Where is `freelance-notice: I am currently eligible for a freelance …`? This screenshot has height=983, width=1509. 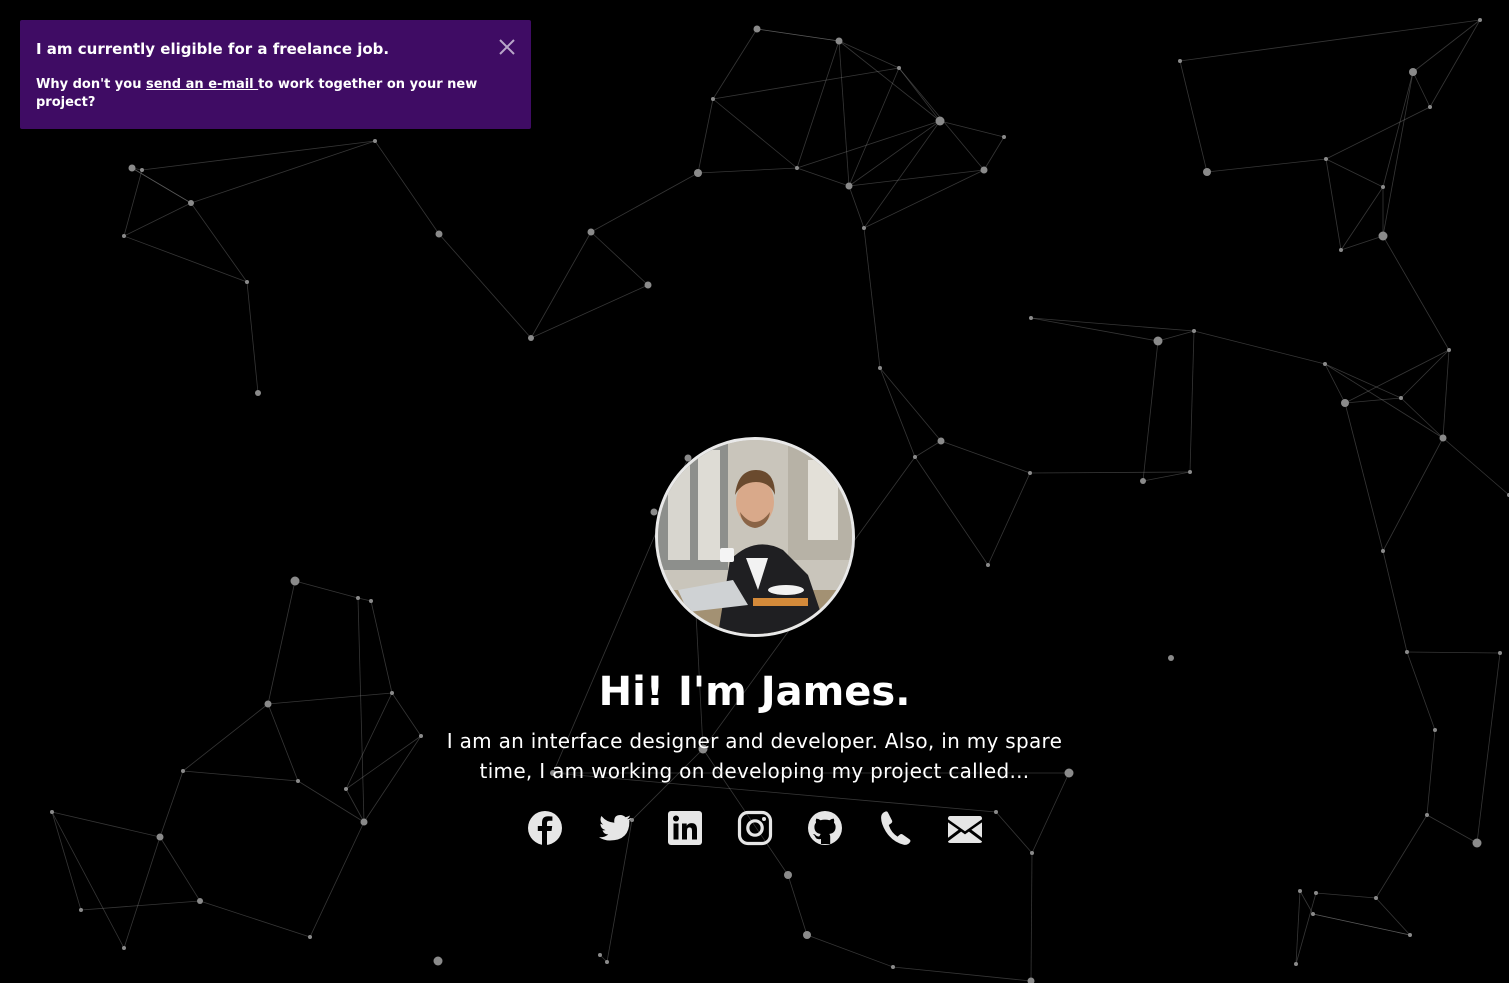 freelance-notice: I am currently eligible for a freelance … is located at coordinates (275, 74).